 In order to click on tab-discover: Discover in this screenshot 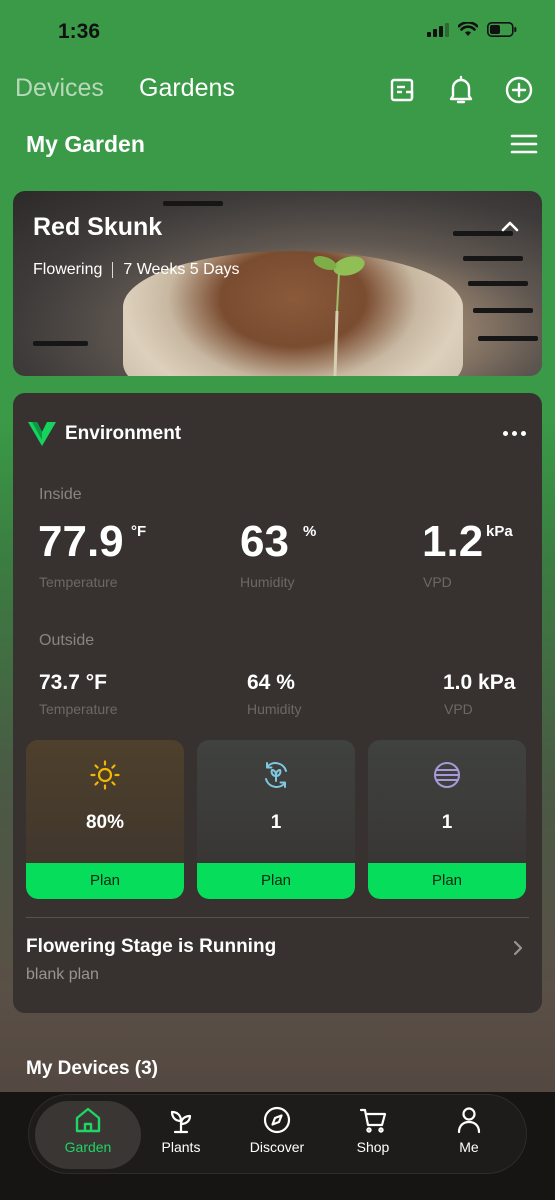, I will do `click(277, 1130)`.